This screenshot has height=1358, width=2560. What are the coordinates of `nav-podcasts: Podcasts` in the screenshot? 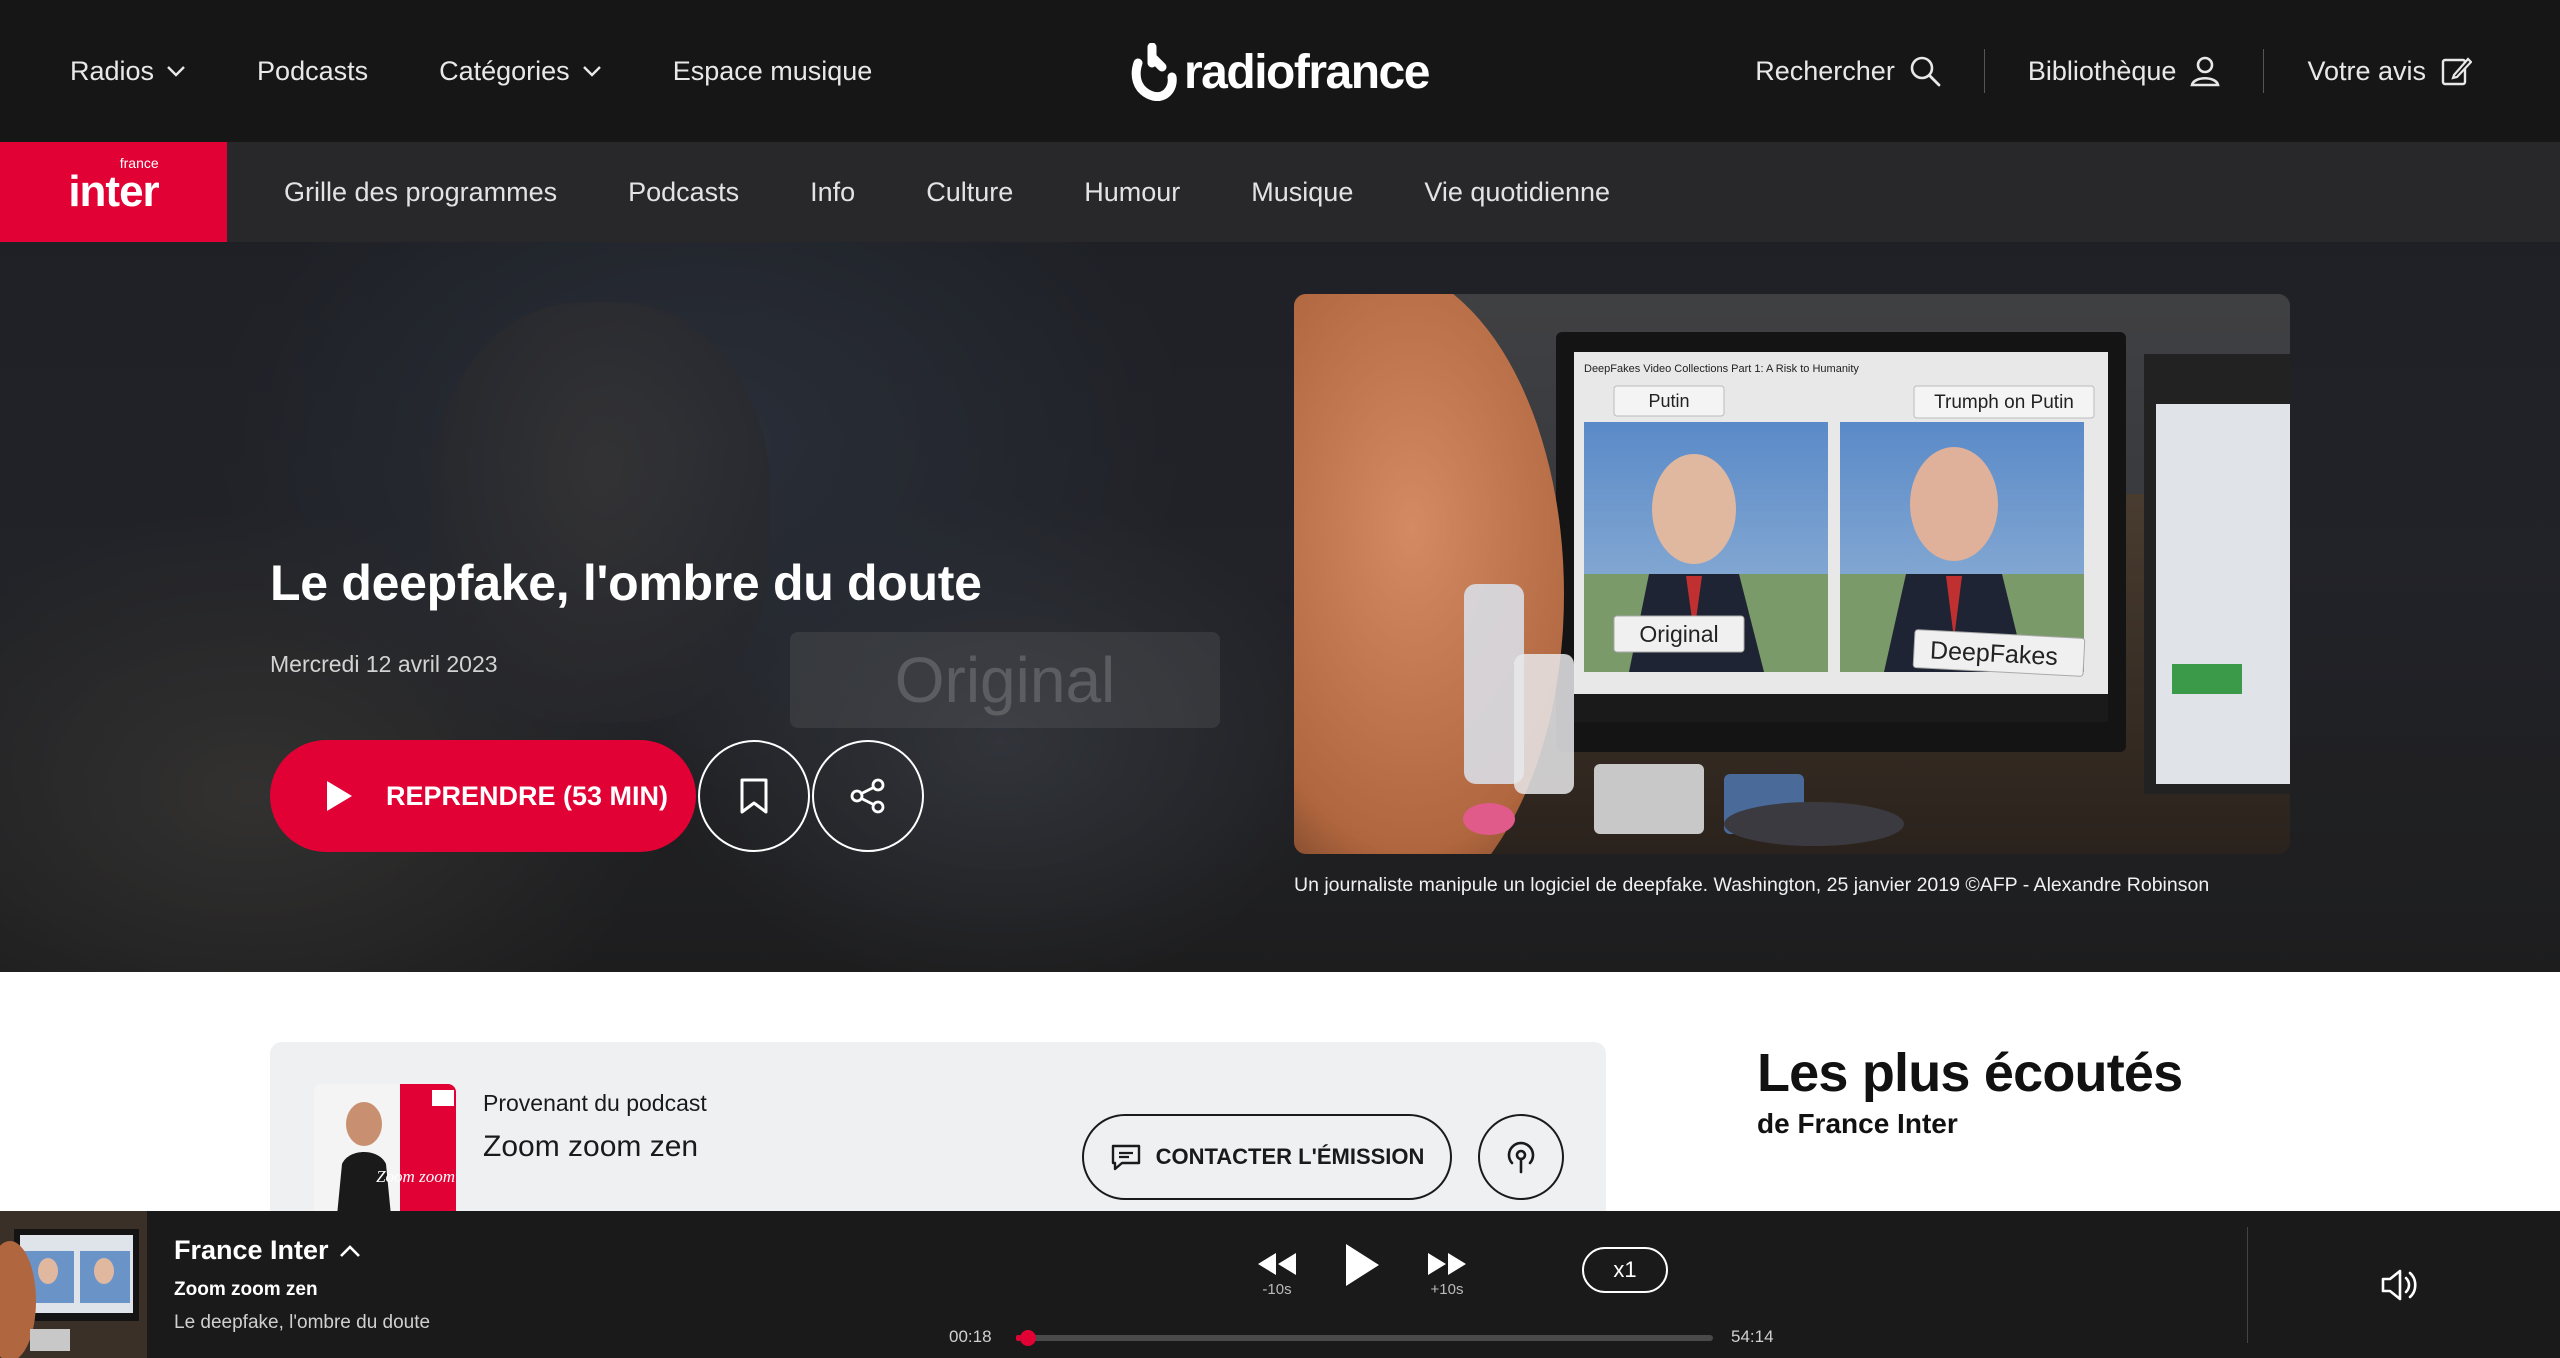 It's located at (312, 71).